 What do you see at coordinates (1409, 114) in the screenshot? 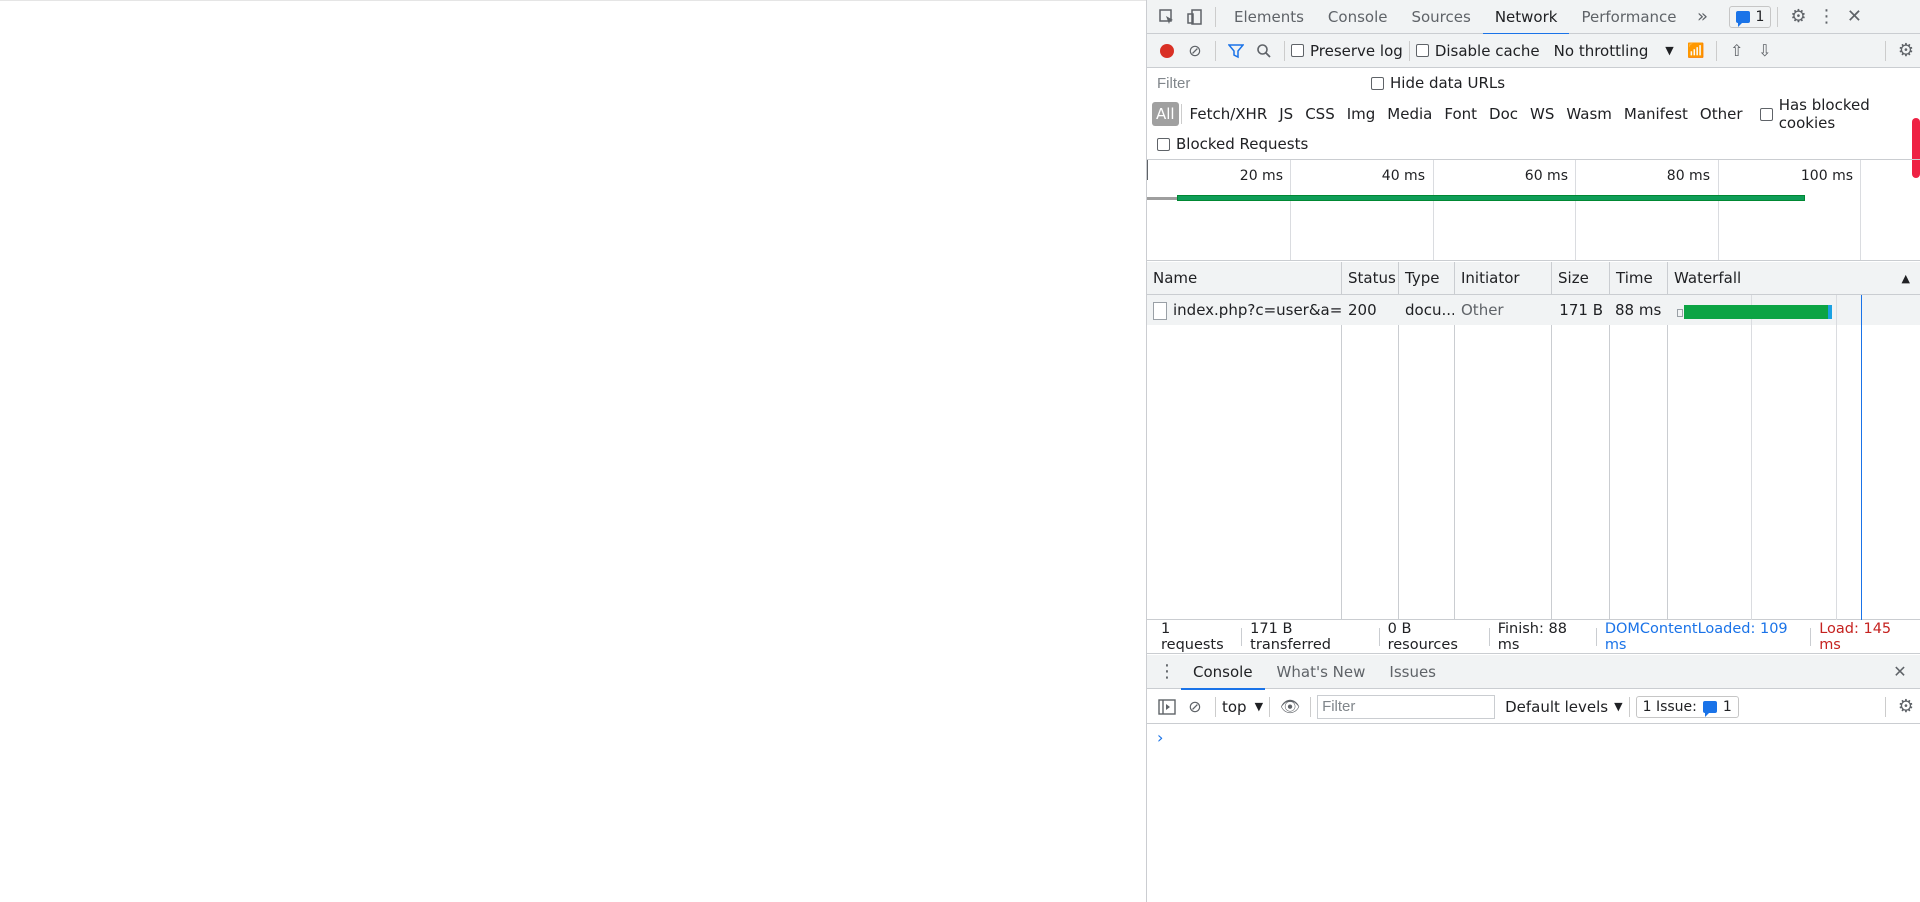
I see `type-filter-media: Media` at bounding box center [1409, 114].